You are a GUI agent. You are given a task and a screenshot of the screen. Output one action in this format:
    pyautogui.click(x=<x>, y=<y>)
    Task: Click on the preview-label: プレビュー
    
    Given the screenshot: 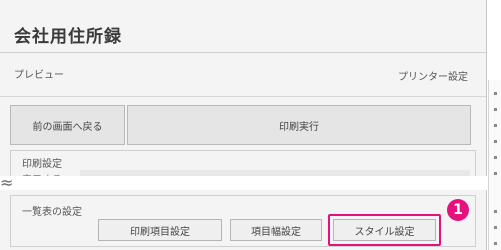 What is the action you would take?
    pyautogui.click(x=39, y=75)
    